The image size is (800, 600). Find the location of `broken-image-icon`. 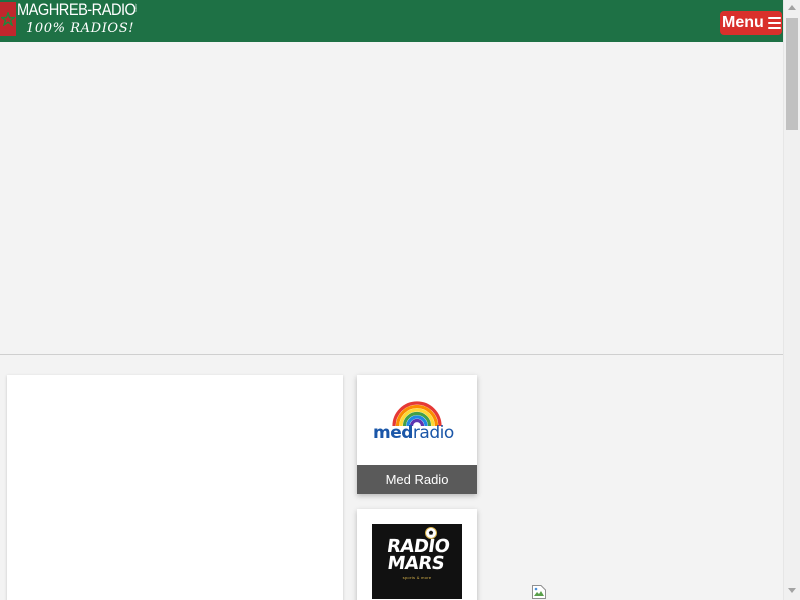

broken-image-icon is located at coordinates (539, 592).